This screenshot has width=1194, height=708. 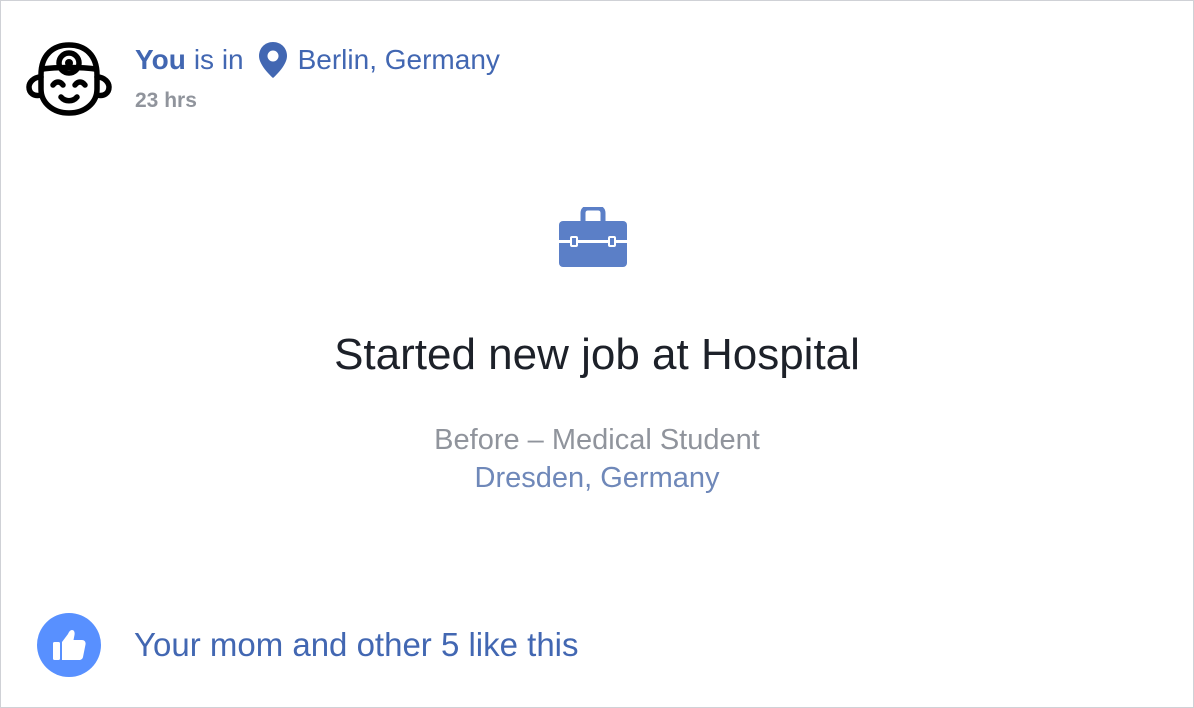 I want to click on post-timestamp: 23 hrs, so click(x=317, y=101).